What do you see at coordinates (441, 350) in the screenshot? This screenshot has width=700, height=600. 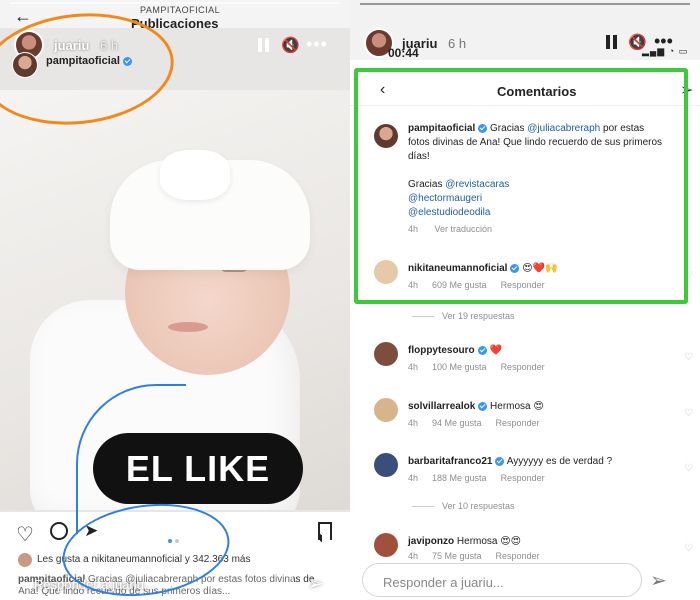 I see `comment-username: floppytesouro` at bounding box center [441, 350].